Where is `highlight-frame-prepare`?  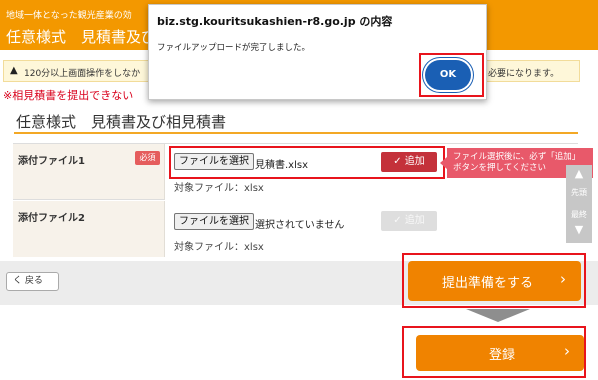 highlight-frame-prepare is located at coordinates (494, 280).